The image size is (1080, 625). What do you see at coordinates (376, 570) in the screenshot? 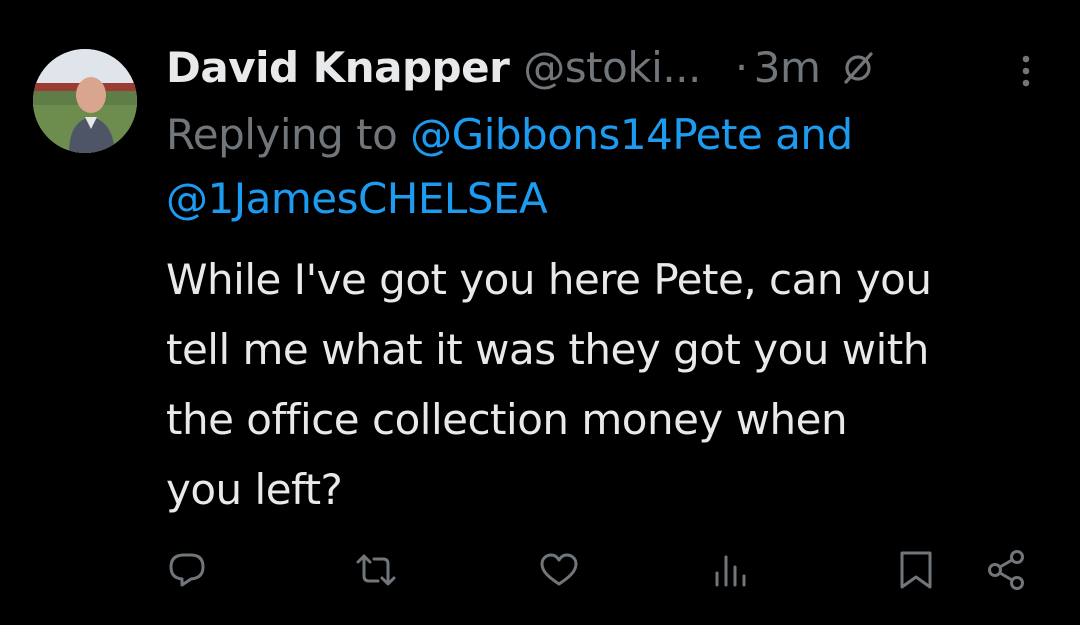
I see `retweet-button` at bounding box center [376, 570].